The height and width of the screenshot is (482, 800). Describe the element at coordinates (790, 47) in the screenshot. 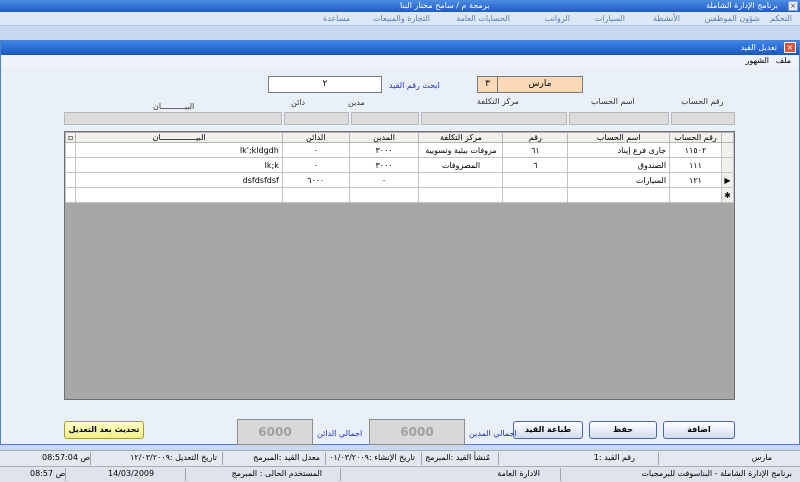

I see `close-window-icon: ×` at that location.